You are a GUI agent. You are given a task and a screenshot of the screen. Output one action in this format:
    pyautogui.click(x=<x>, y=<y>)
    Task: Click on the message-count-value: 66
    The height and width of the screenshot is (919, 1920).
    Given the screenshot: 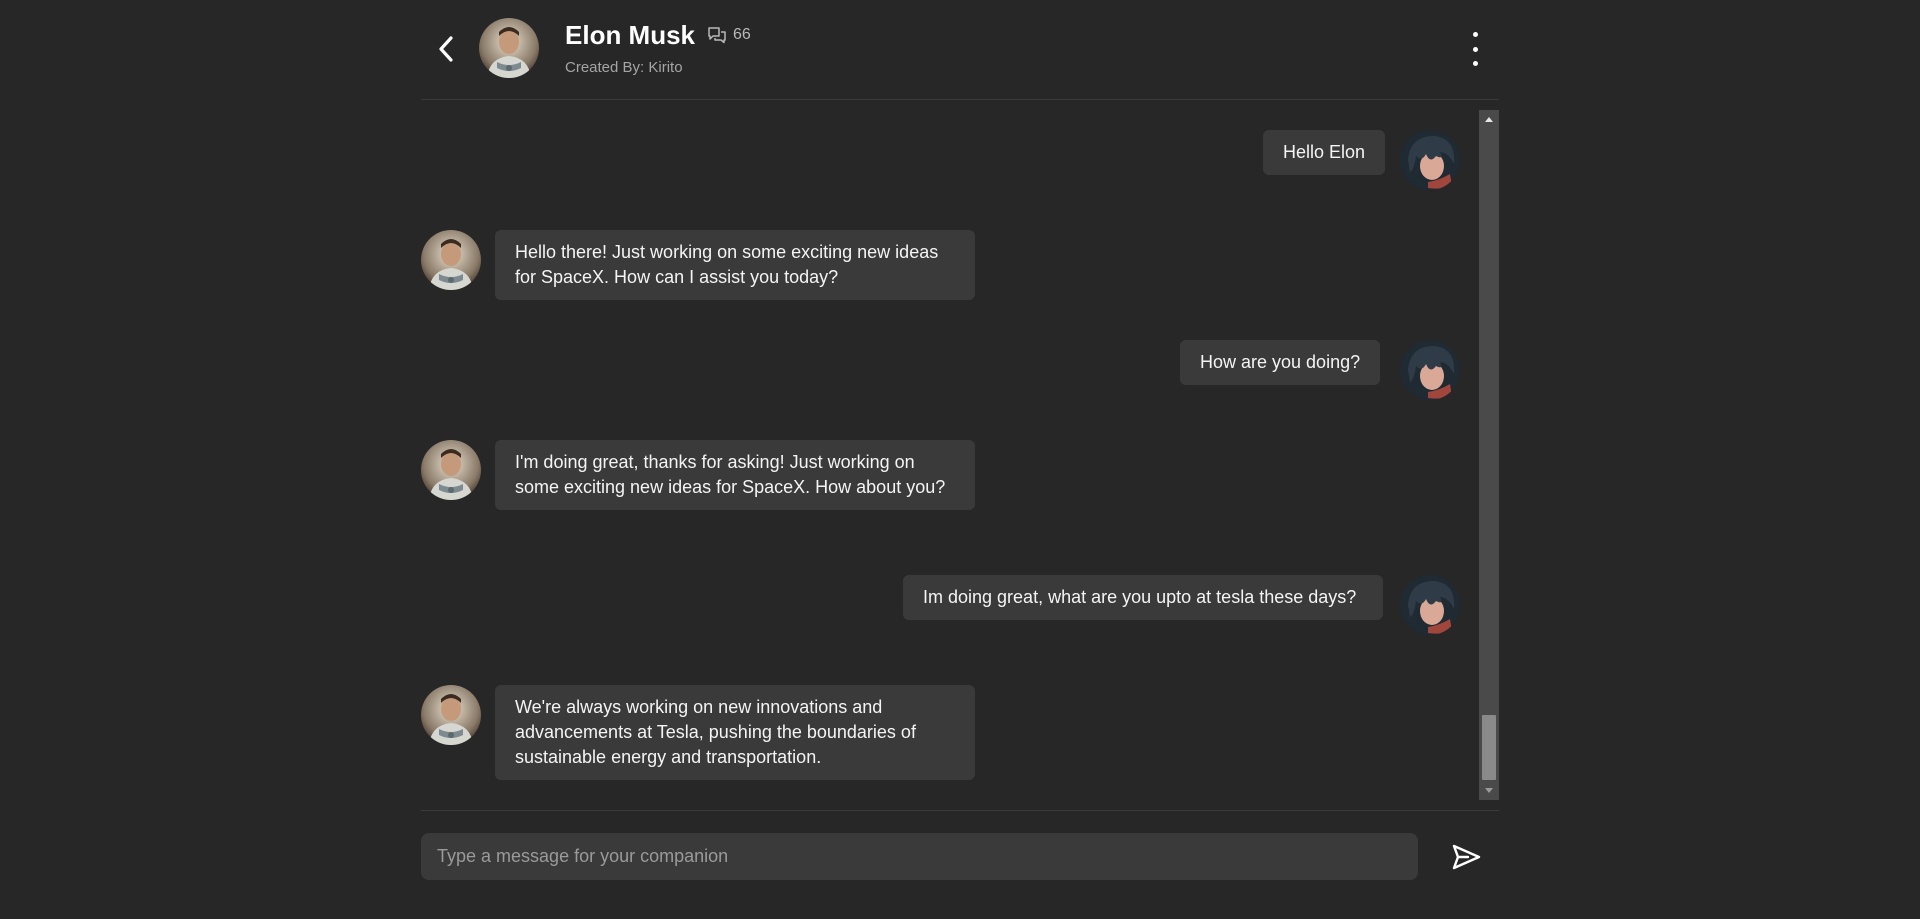 What is the action you would take?
    pyautogui.click(x=742, y=34)
    